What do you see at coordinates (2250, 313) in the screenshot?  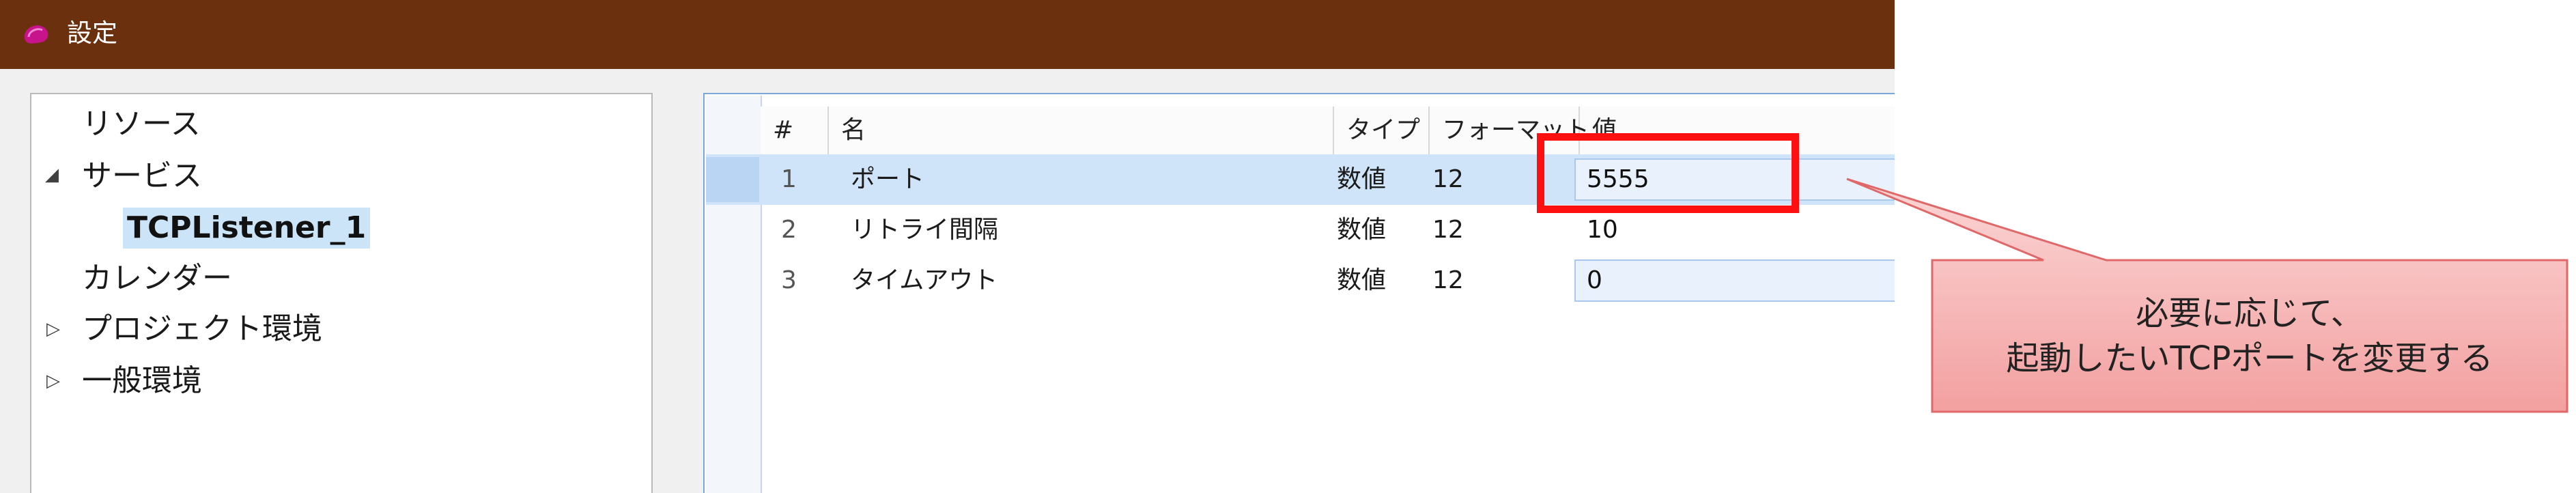 I see `callout-line-1: 必要に応じて、` at bounding box center [2250, 313].